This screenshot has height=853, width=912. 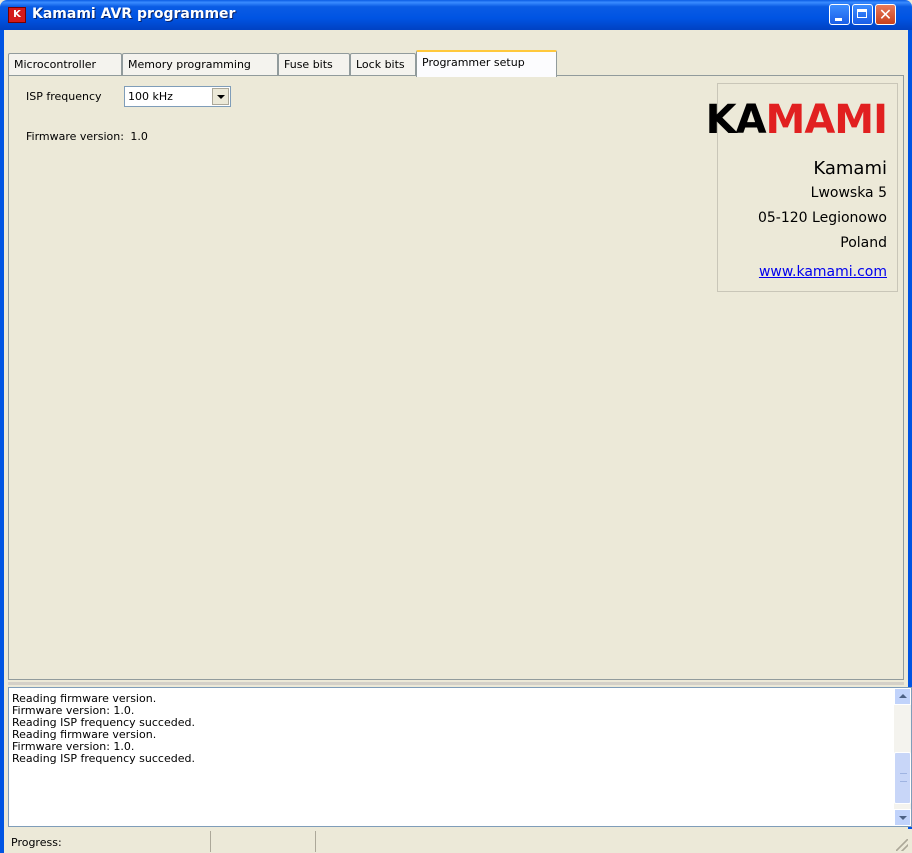 I want to click on company-street: Lwowska 5, so click(x=848, y=193).